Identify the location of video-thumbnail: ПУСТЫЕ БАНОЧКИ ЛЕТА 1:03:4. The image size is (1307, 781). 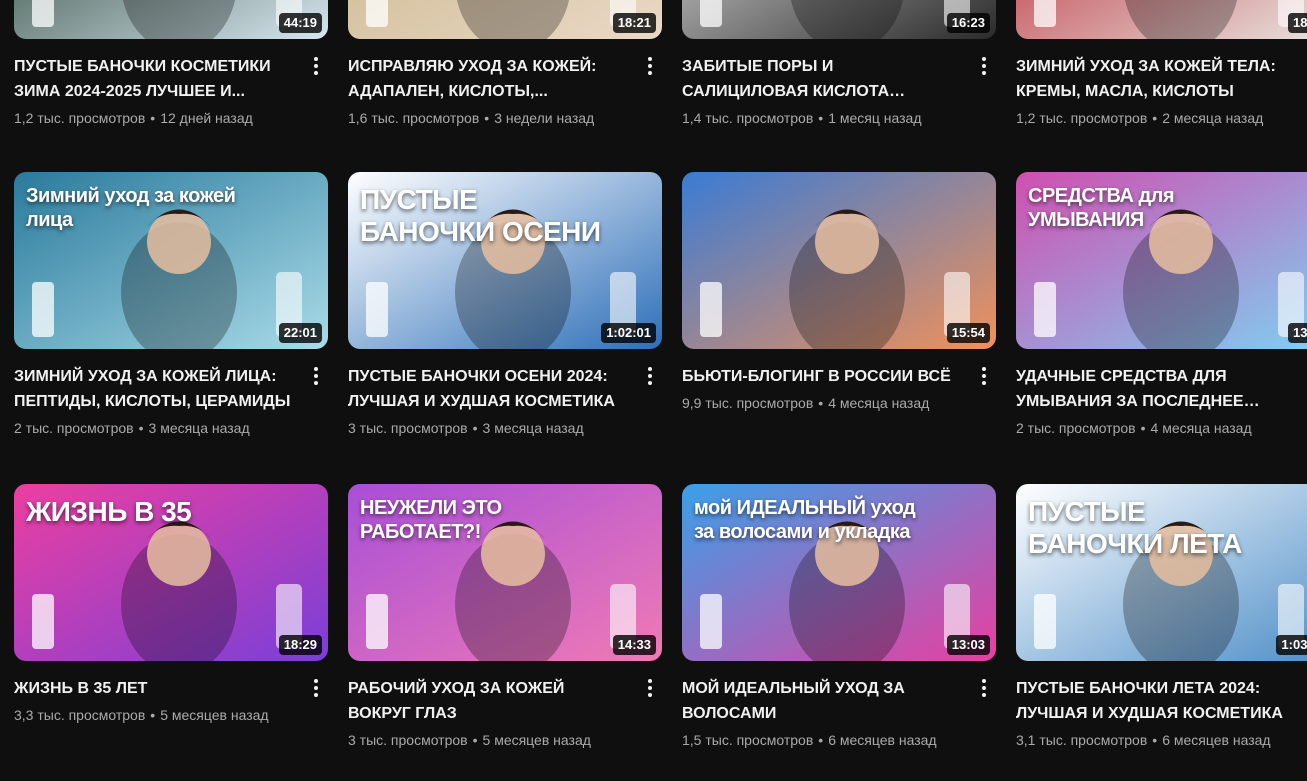
(1161, 572).